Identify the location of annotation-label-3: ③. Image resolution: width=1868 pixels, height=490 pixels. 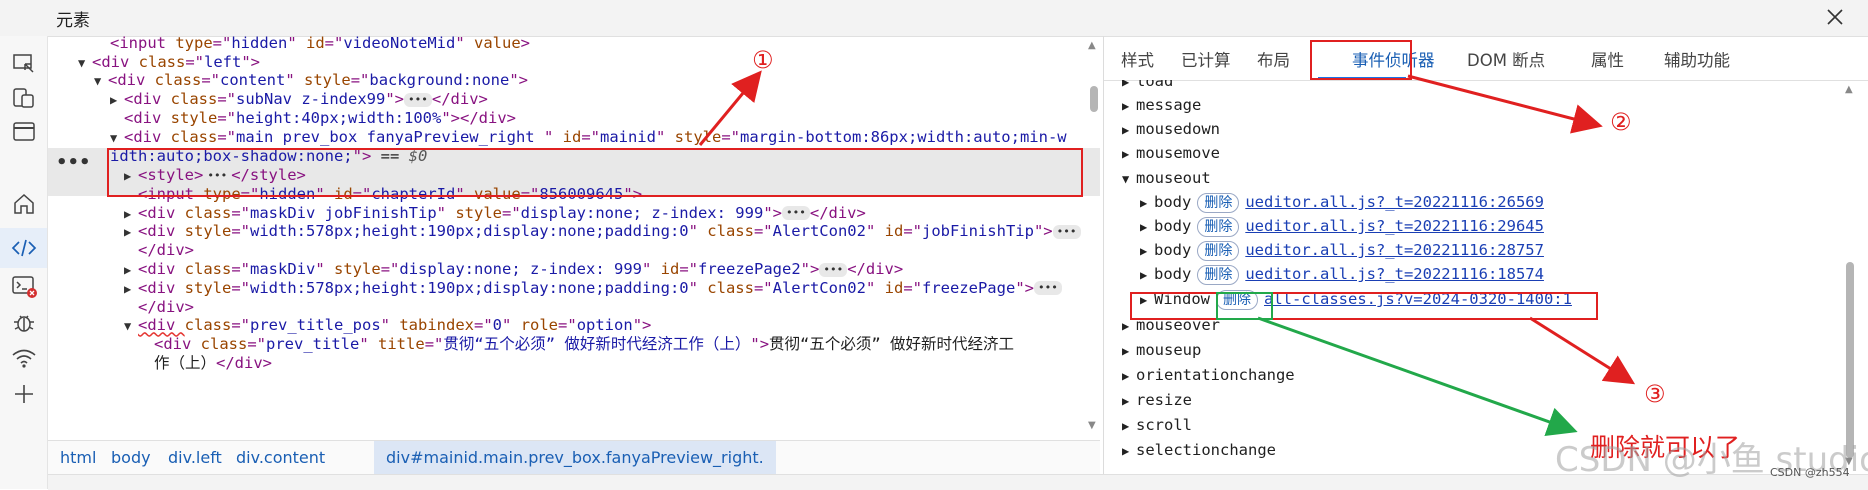
(1655, 394).